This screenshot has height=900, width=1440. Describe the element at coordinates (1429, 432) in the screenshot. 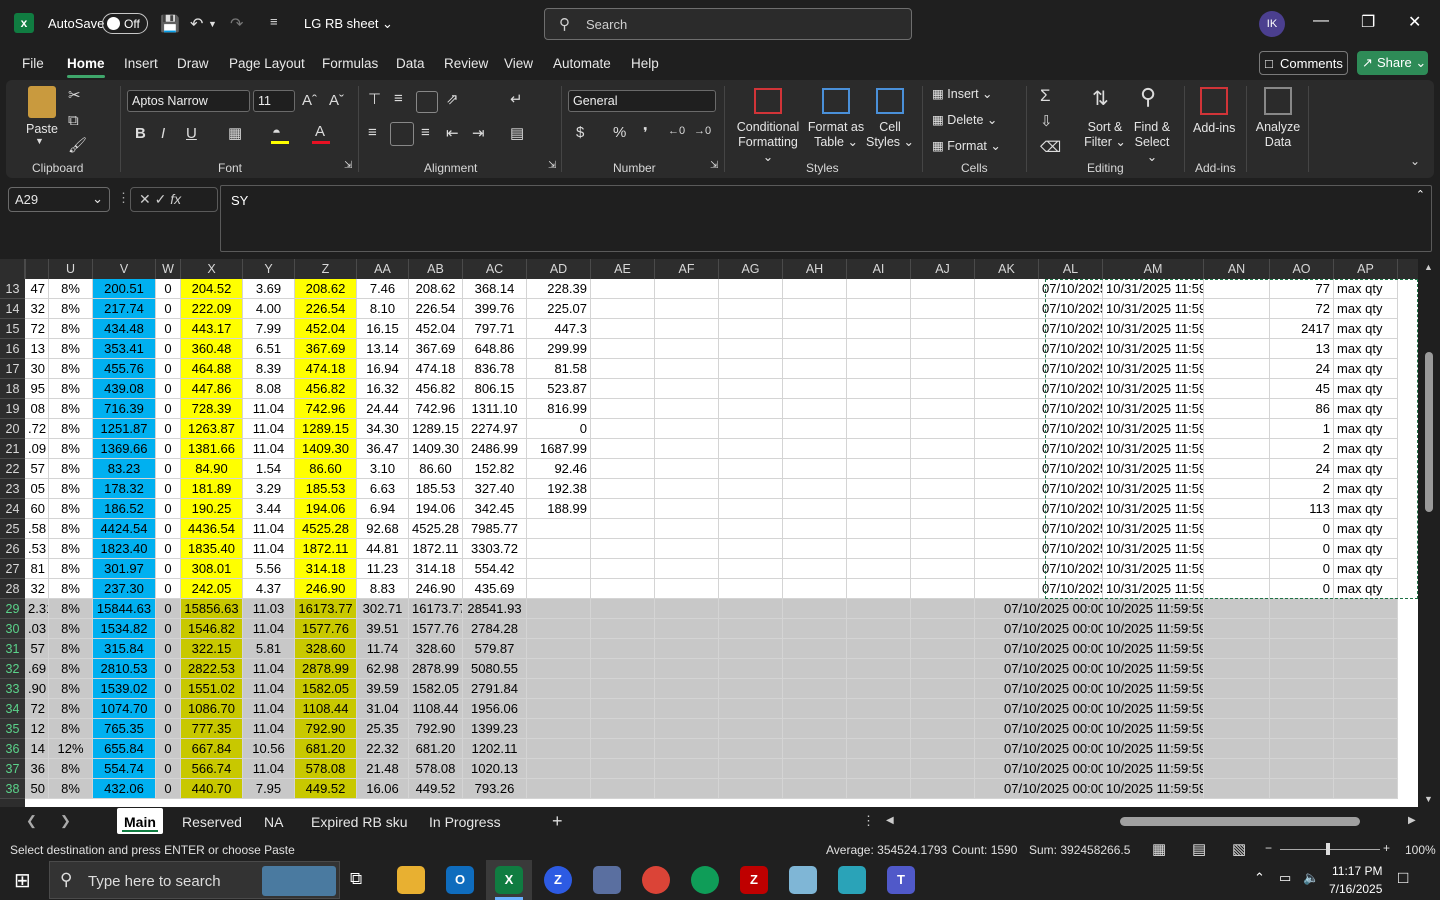

I see `vertical-scroll-thumb` at that location.